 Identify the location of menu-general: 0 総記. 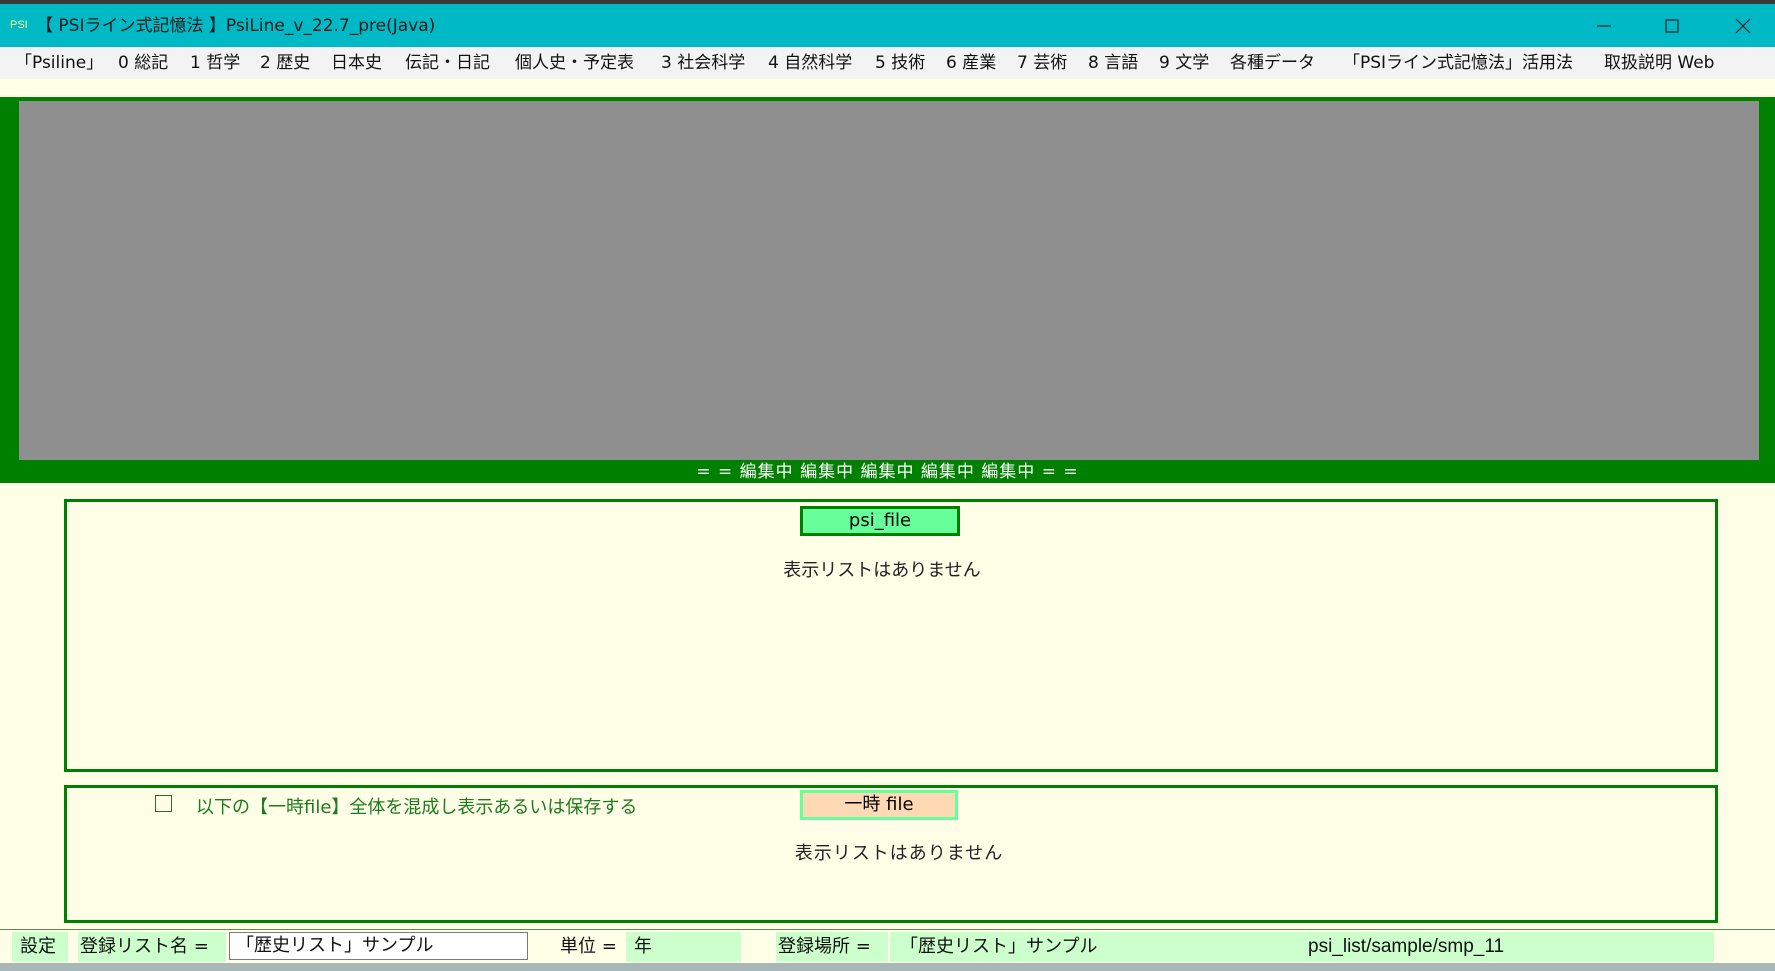
(143, 63).